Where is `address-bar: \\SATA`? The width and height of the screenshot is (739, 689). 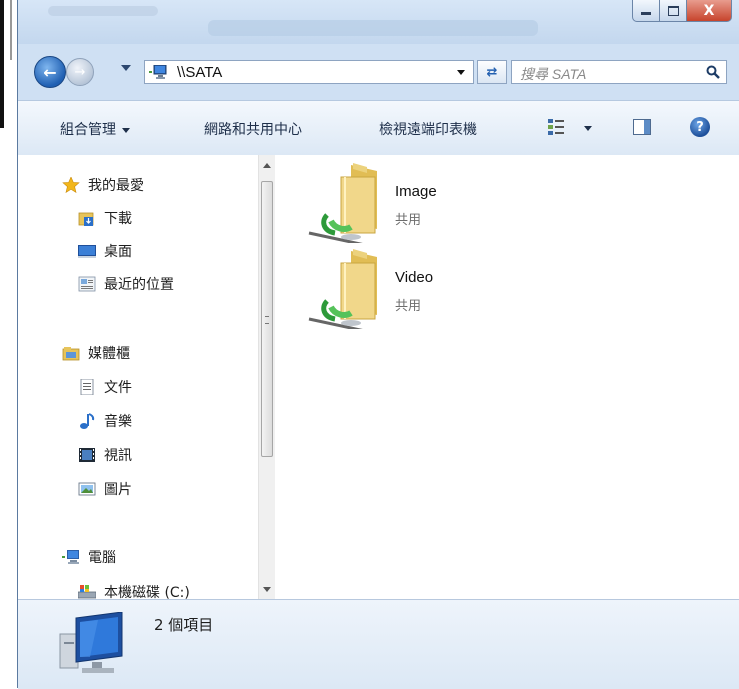
address-bar: \\SATA is located at coordinates (309, 72).